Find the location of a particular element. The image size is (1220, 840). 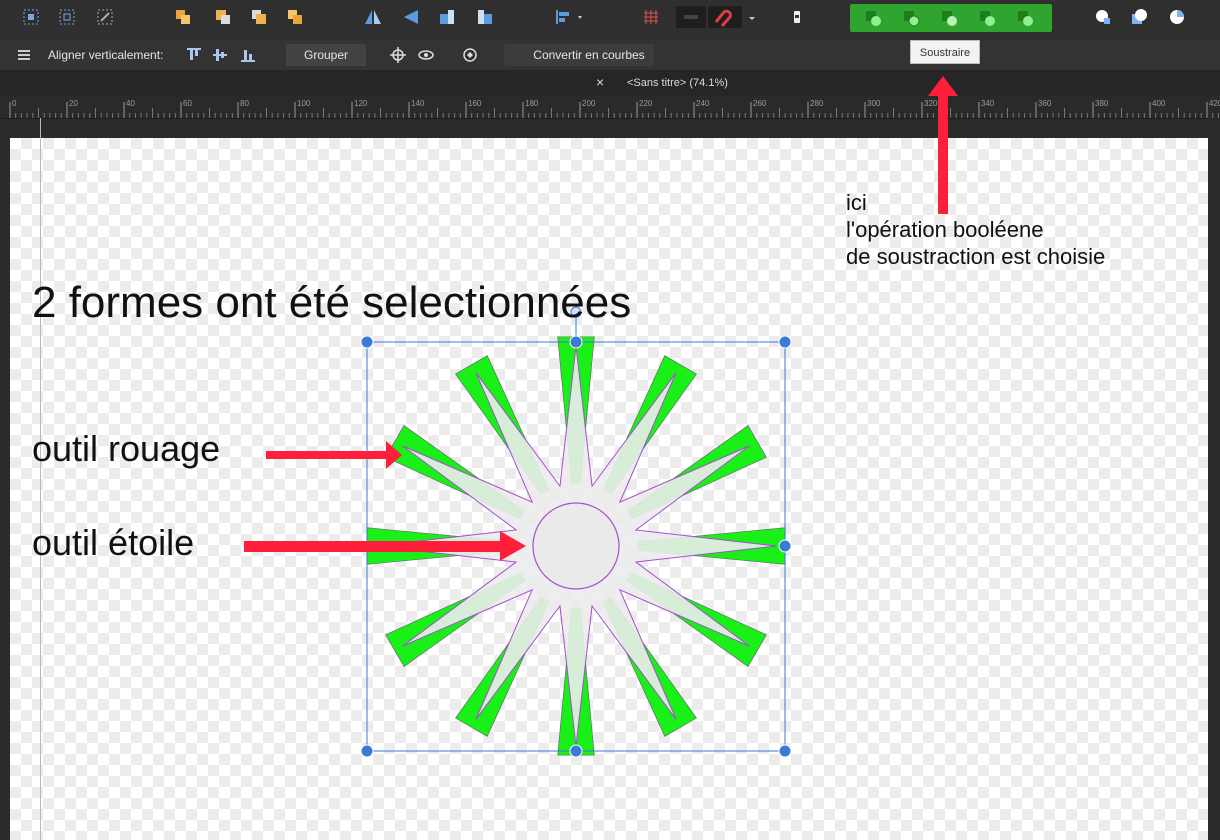

tooltip-arrow-head is located at coordinates (943, 86).